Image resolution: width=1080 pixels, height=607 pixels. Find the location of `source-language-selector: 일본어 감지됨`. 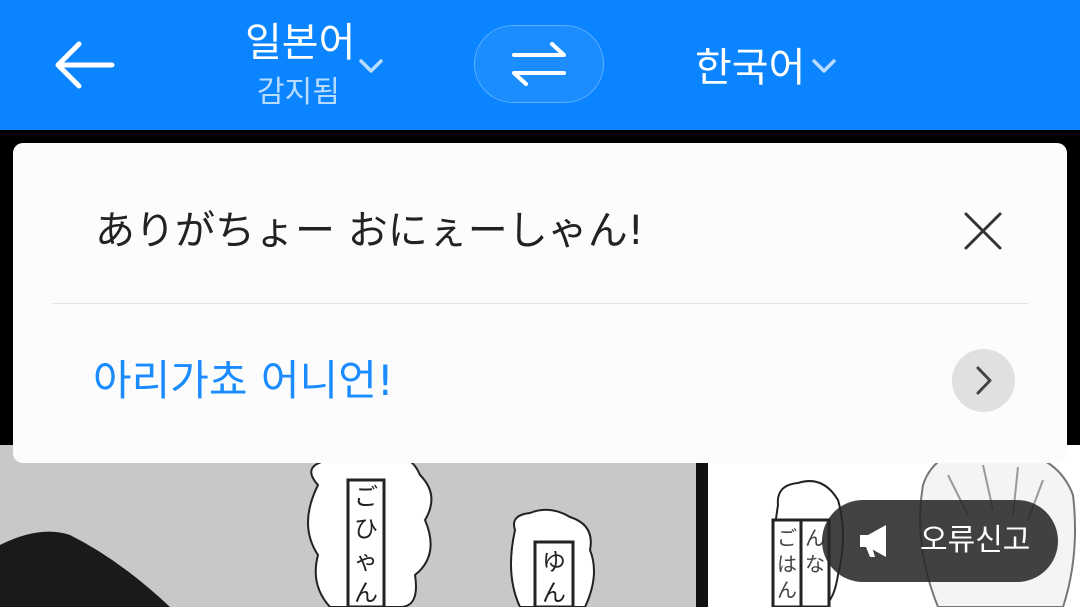

source-language-selector: 일본어 감지됨 is located at coordinates (315, 68).